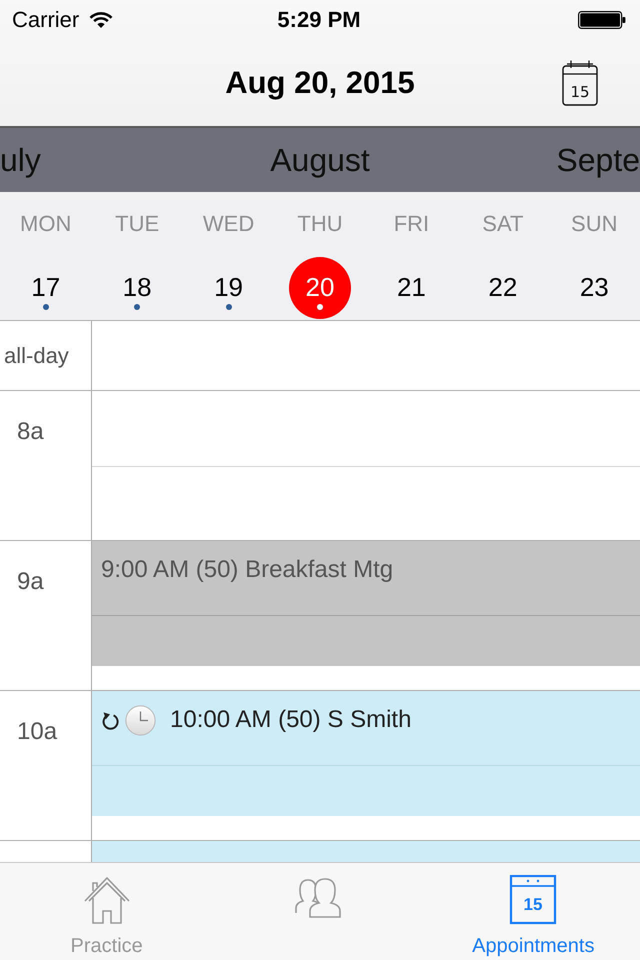 The height and width of the screenshot is (960, 640). Describe the element at coordinates (46, 223) in the screenshot. I see `weekday-label: MON` at that location.